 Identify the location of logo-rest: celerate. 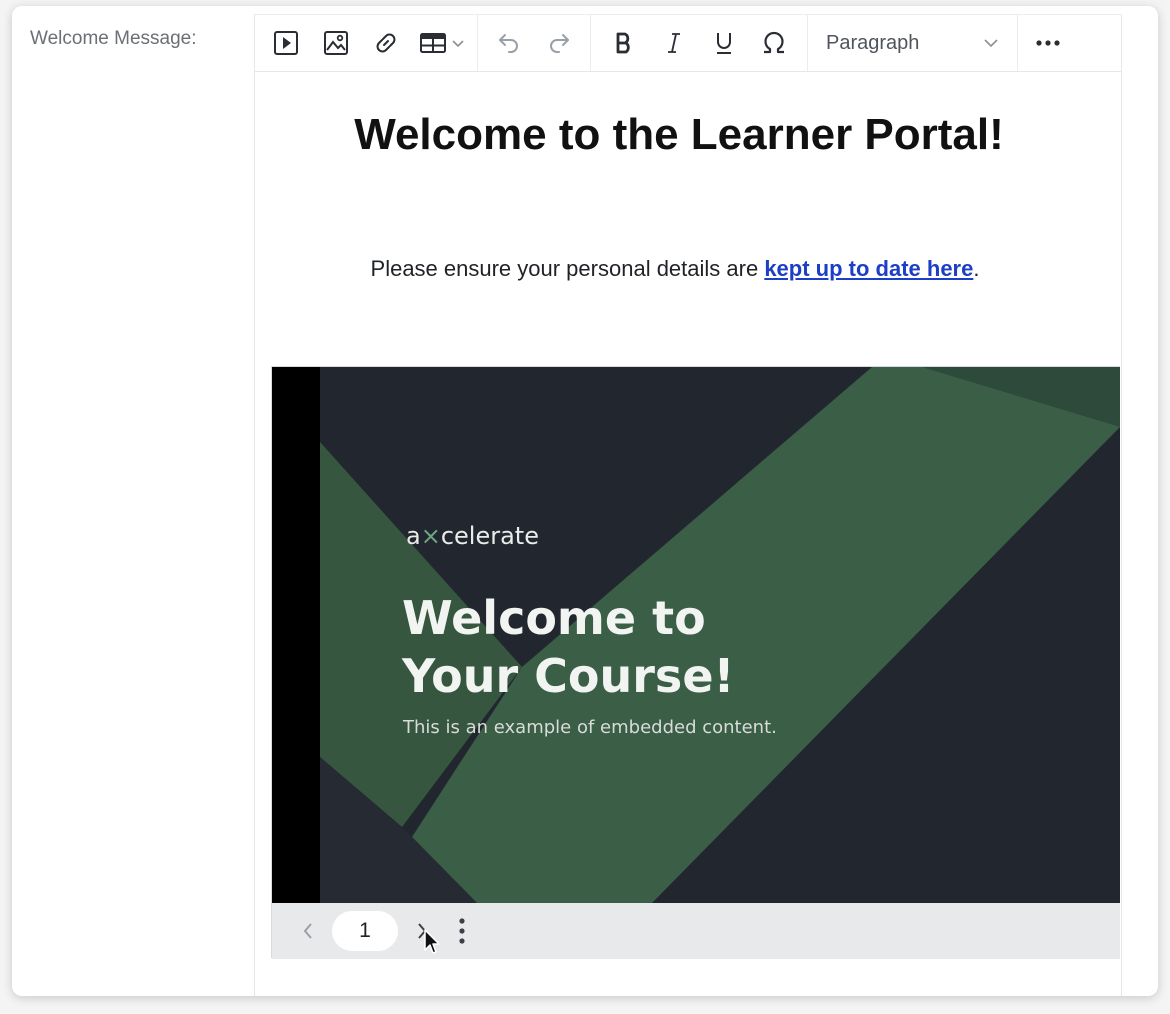
(489, 536).